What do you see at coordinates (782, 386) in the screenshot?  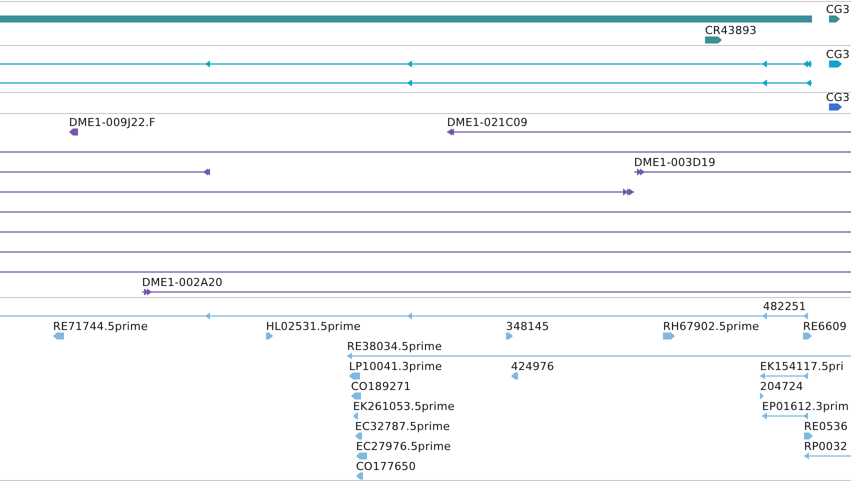 I see `feature-label: 204724` at bounding box center [782, 386].